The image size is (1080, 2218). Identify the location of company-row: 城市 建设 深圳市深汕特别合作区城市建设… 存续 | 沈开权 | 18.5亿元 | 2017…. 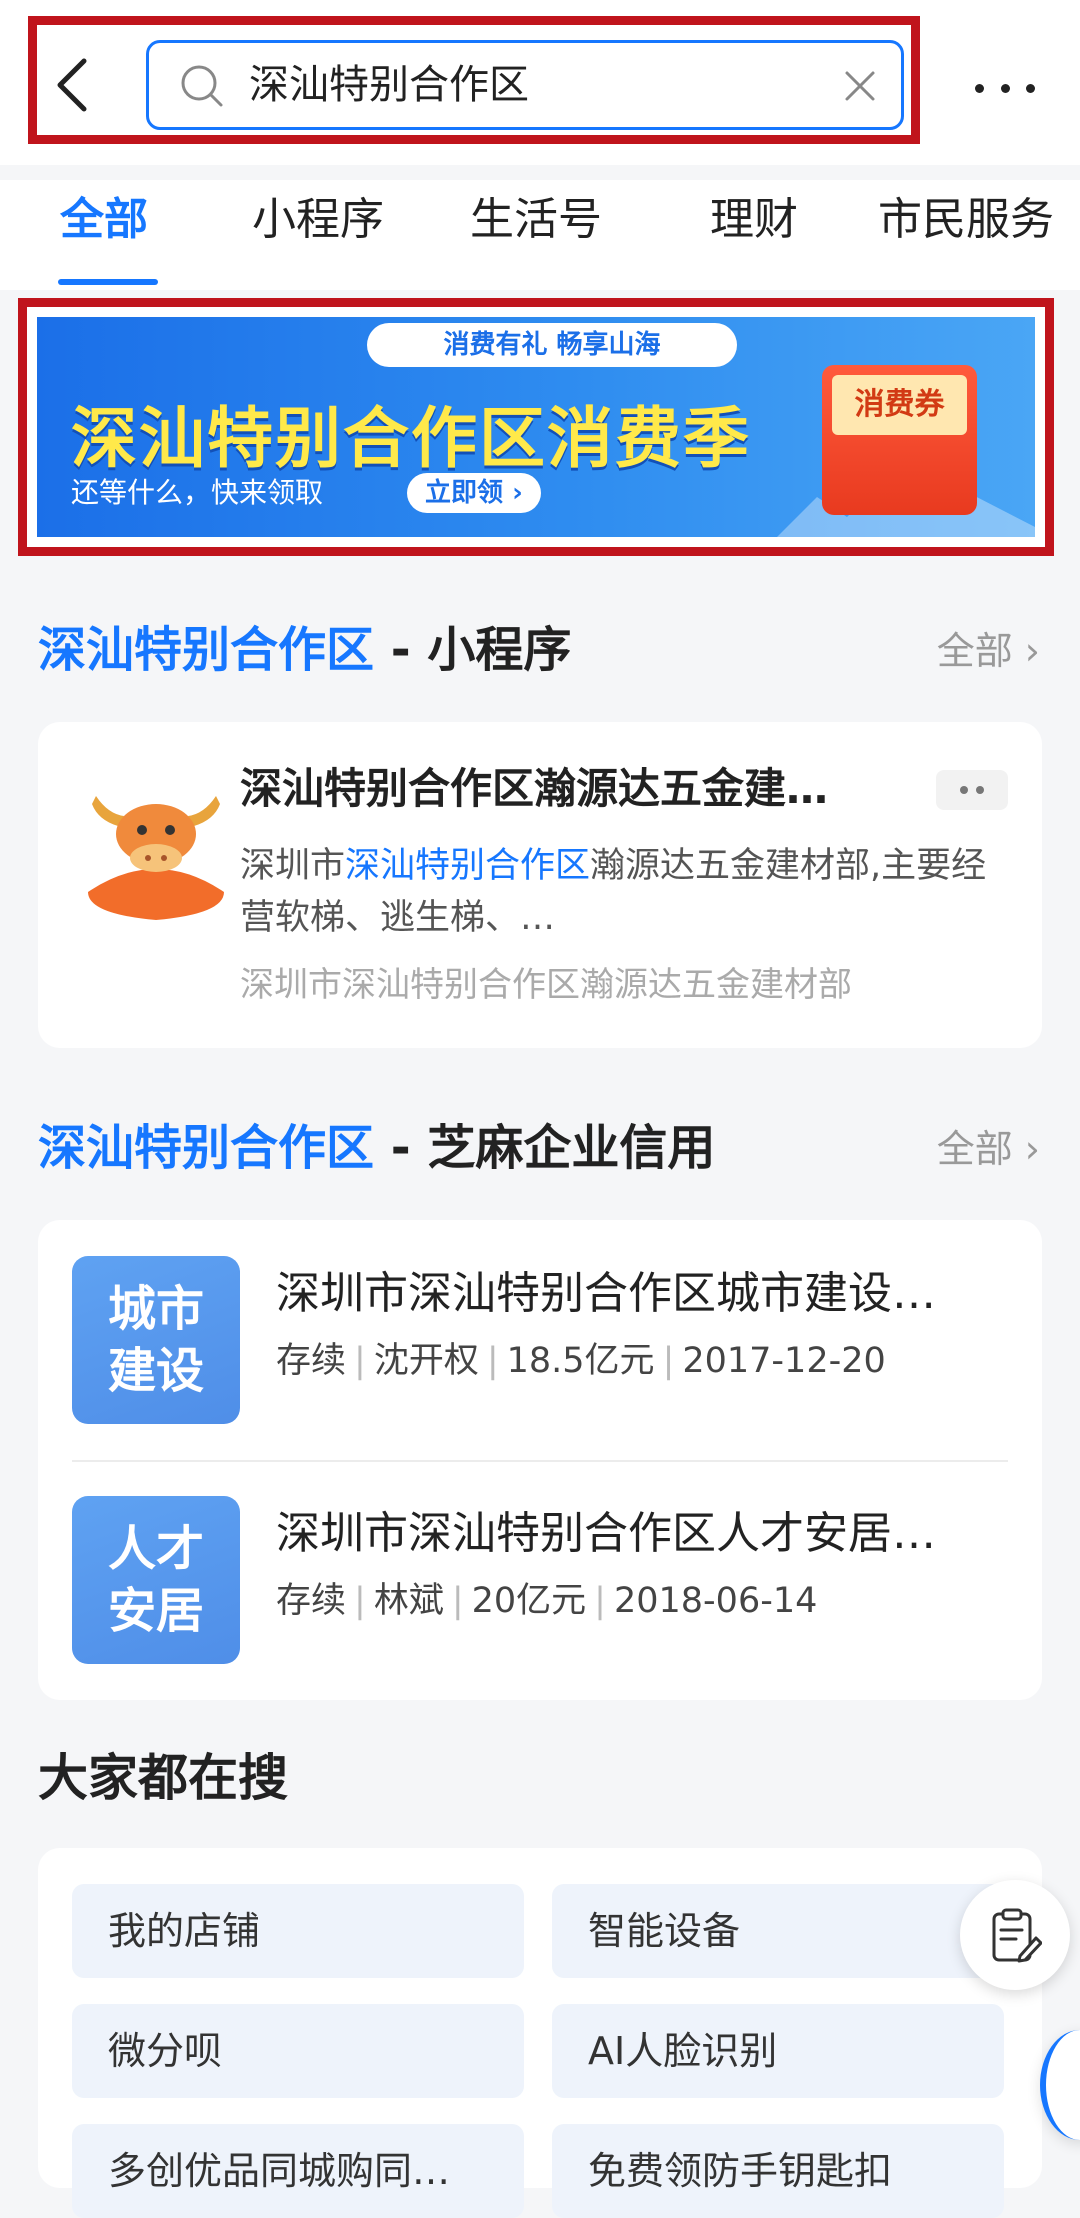
(540, 1340).